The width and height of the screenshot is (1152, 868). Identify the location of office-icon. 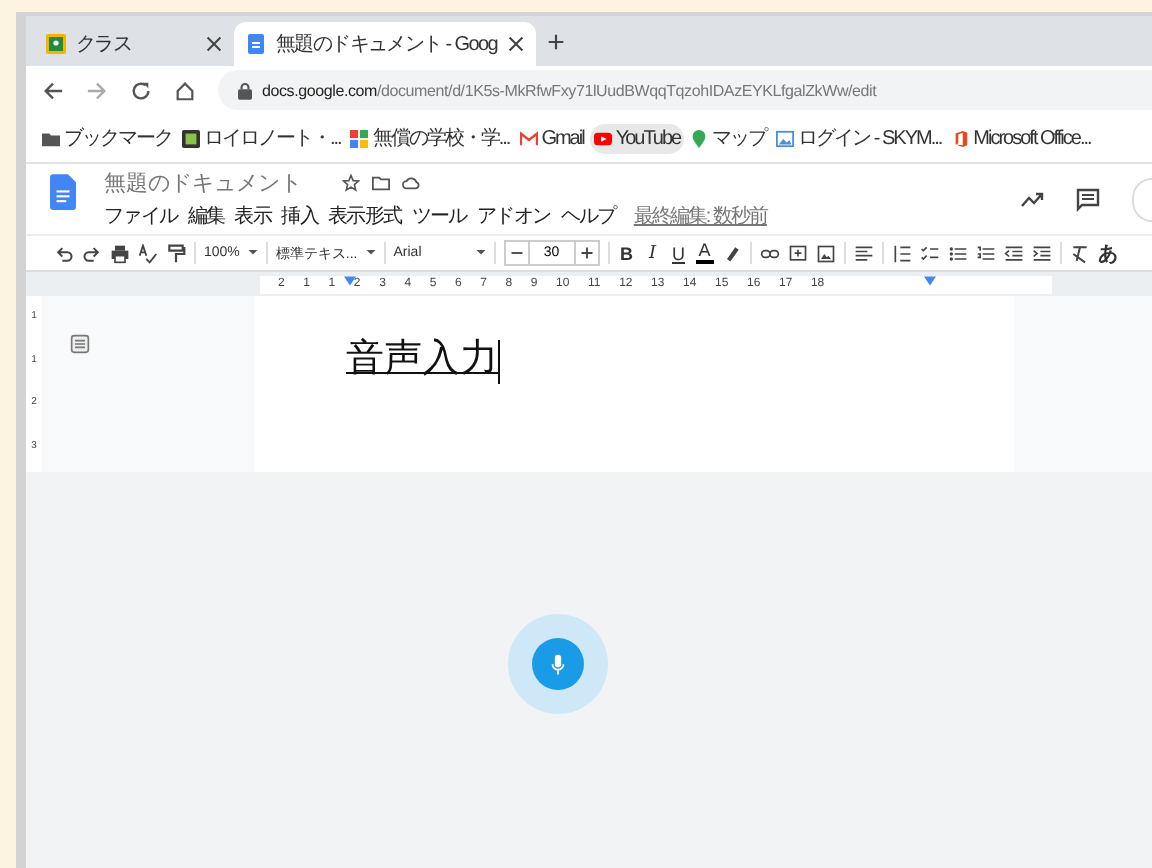
(960, 138).